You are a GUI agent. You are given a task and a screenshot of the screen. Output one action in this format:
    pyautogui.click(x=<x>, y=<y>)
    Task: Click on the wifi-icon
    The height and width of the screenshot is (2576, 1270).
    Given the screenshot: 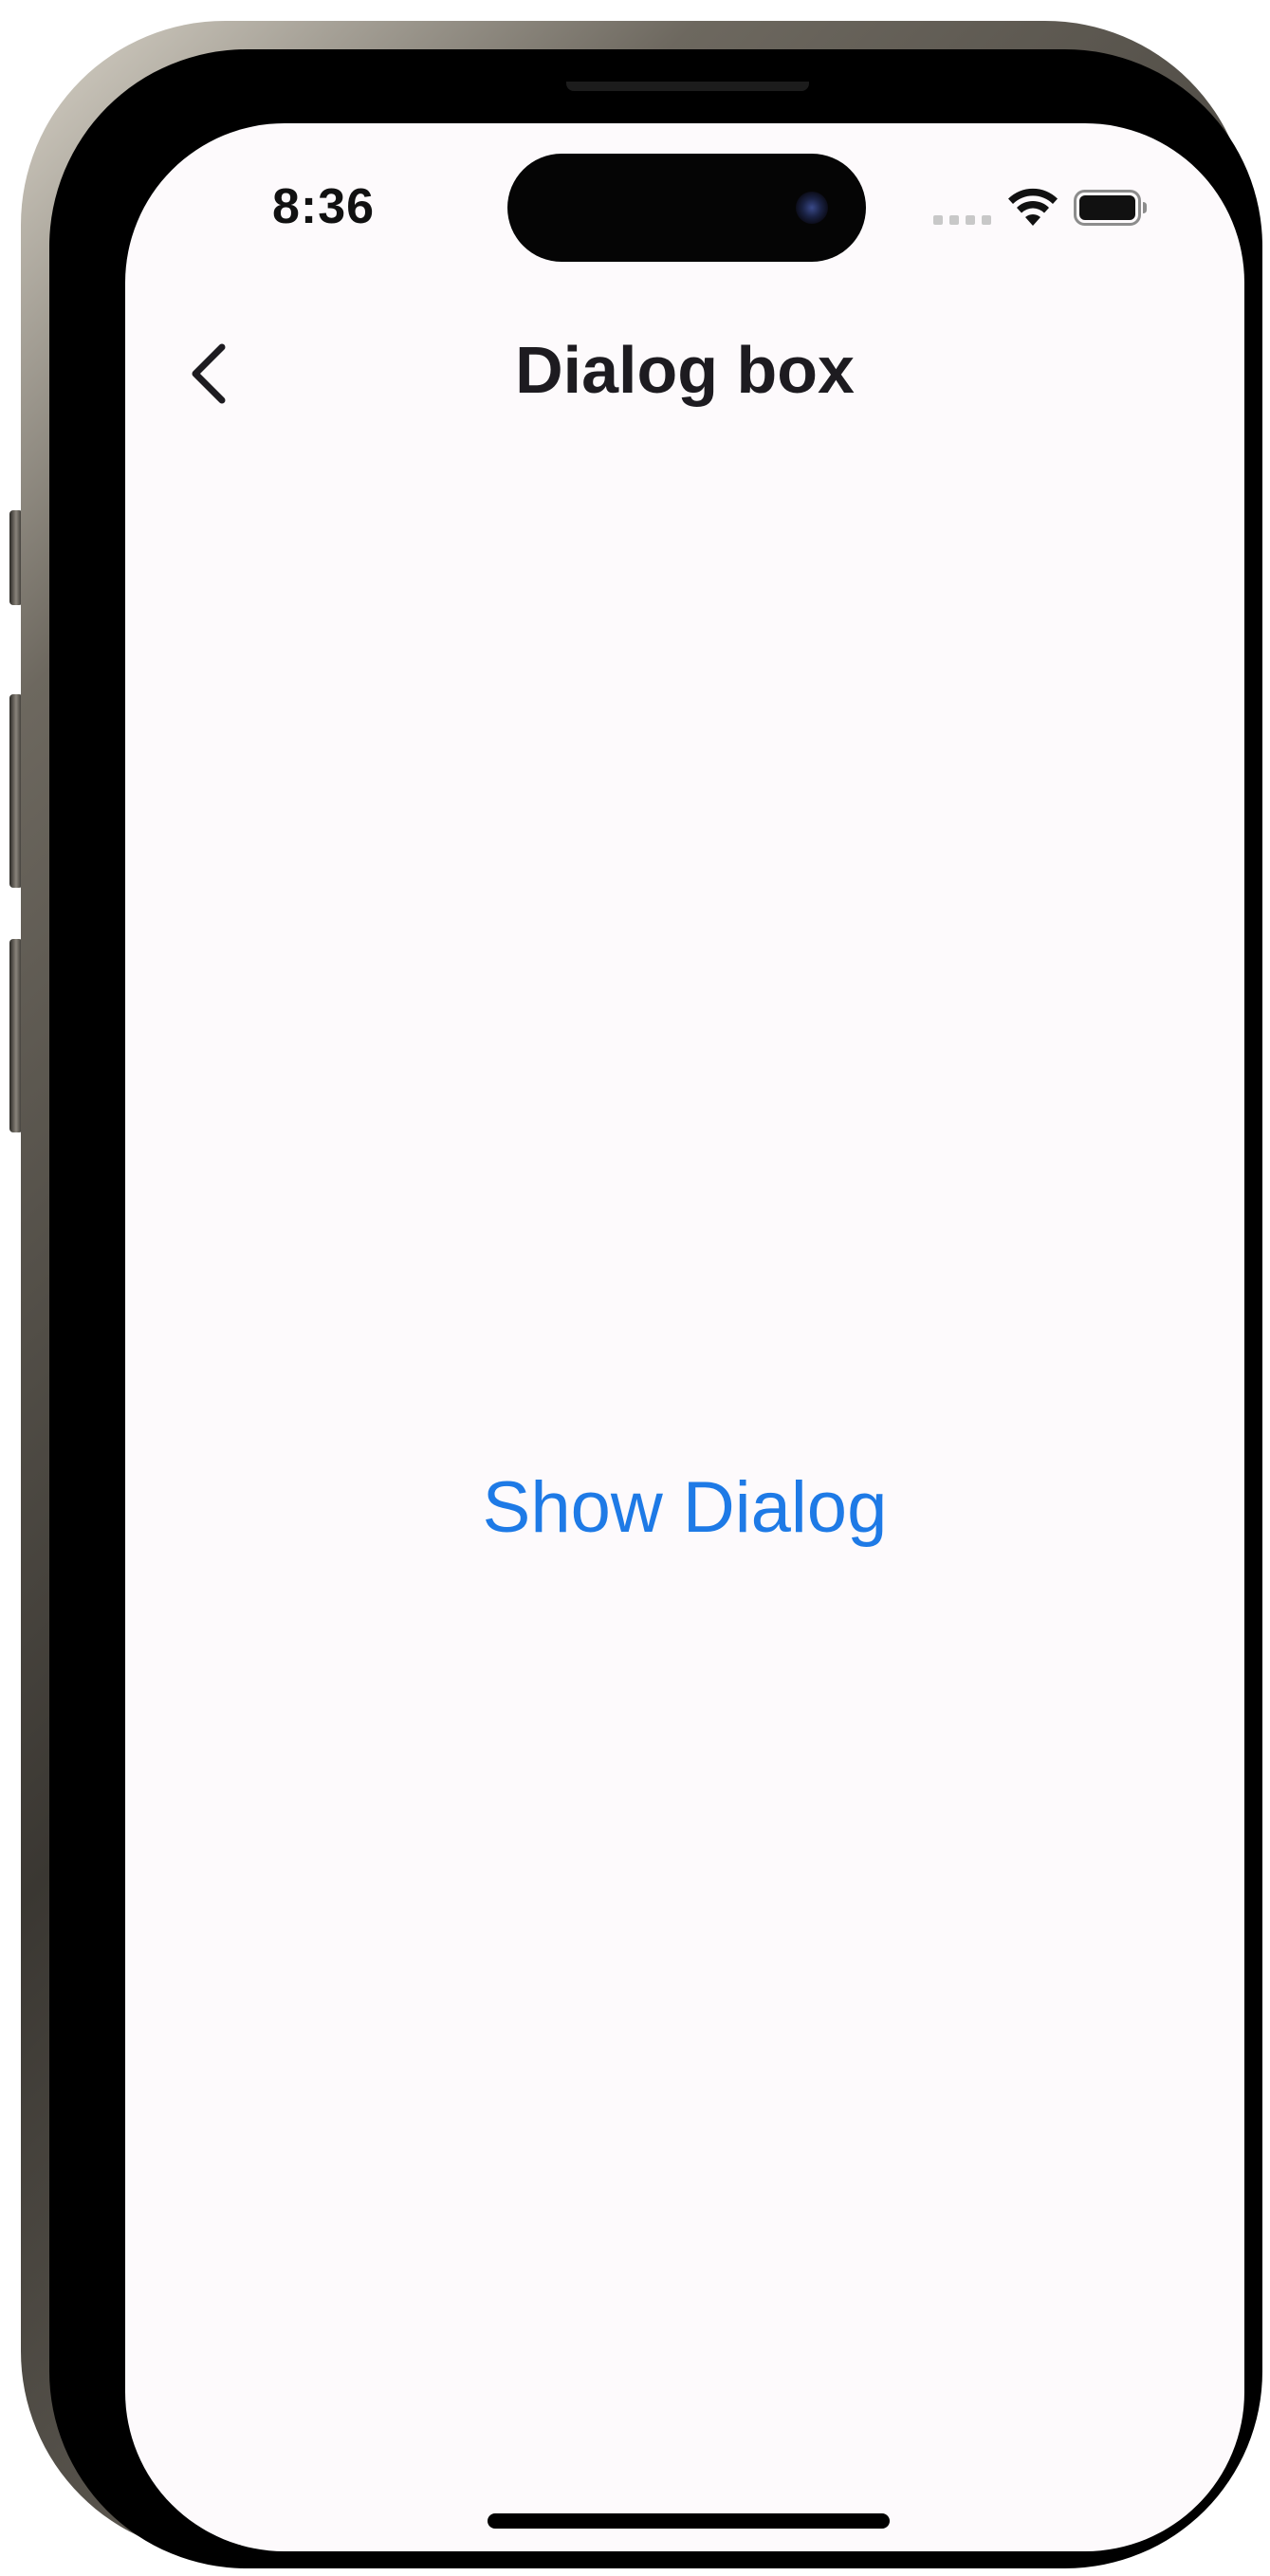 What is the action you would take?
    pyautogui.click(x=1033, y=207)
    